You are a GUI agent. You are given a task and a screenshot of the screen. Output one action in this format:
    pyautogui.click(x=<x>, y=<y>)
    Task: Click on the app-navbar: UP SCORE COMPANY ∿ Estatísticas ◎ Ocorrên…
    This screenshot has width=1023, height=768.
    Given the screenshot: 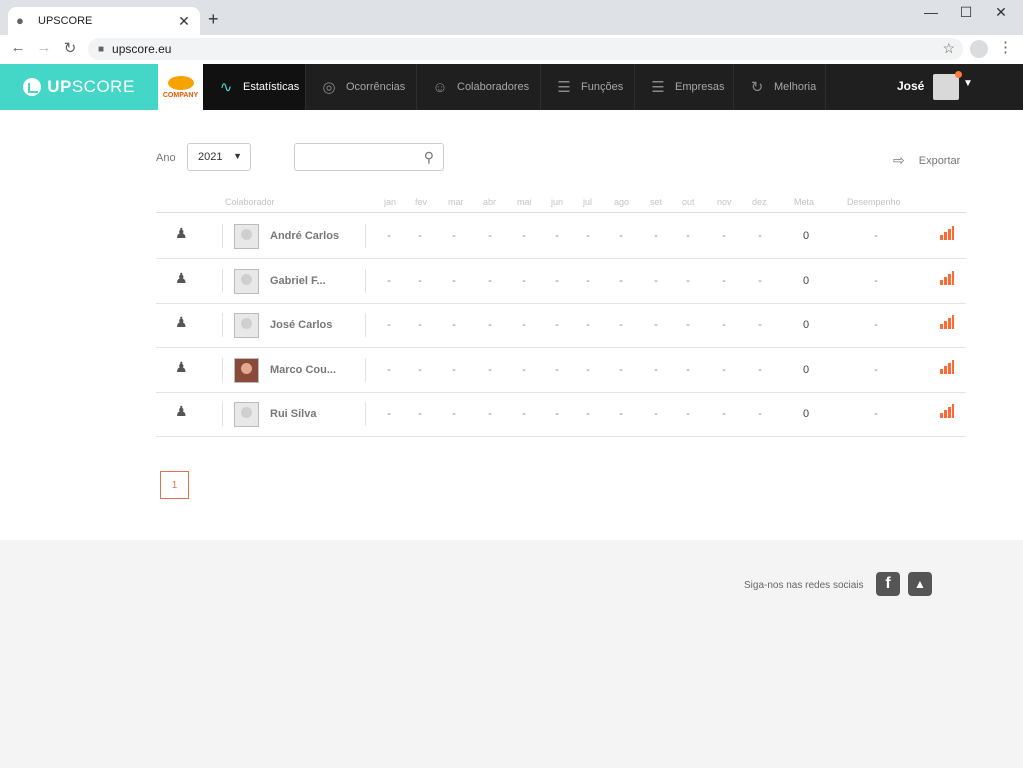 What is the action you would take?
    pyautogui.click(x=511, y=87)
    